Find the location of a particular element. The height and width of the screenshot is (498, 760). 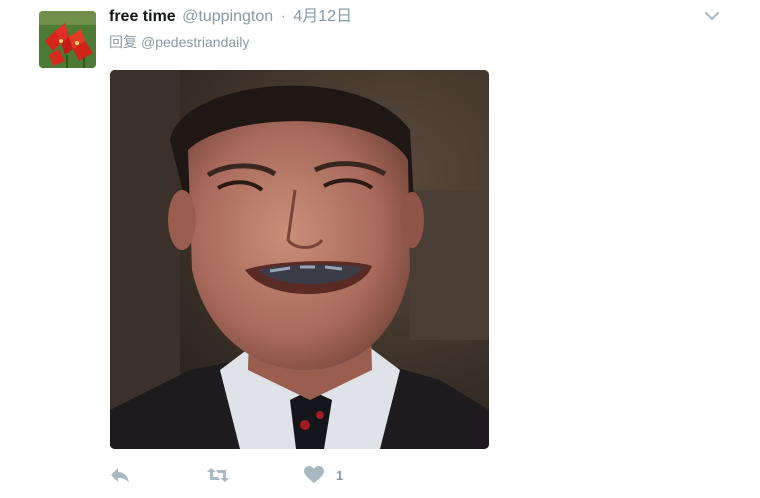

display-name: free time is located at coordinates (142, 16).